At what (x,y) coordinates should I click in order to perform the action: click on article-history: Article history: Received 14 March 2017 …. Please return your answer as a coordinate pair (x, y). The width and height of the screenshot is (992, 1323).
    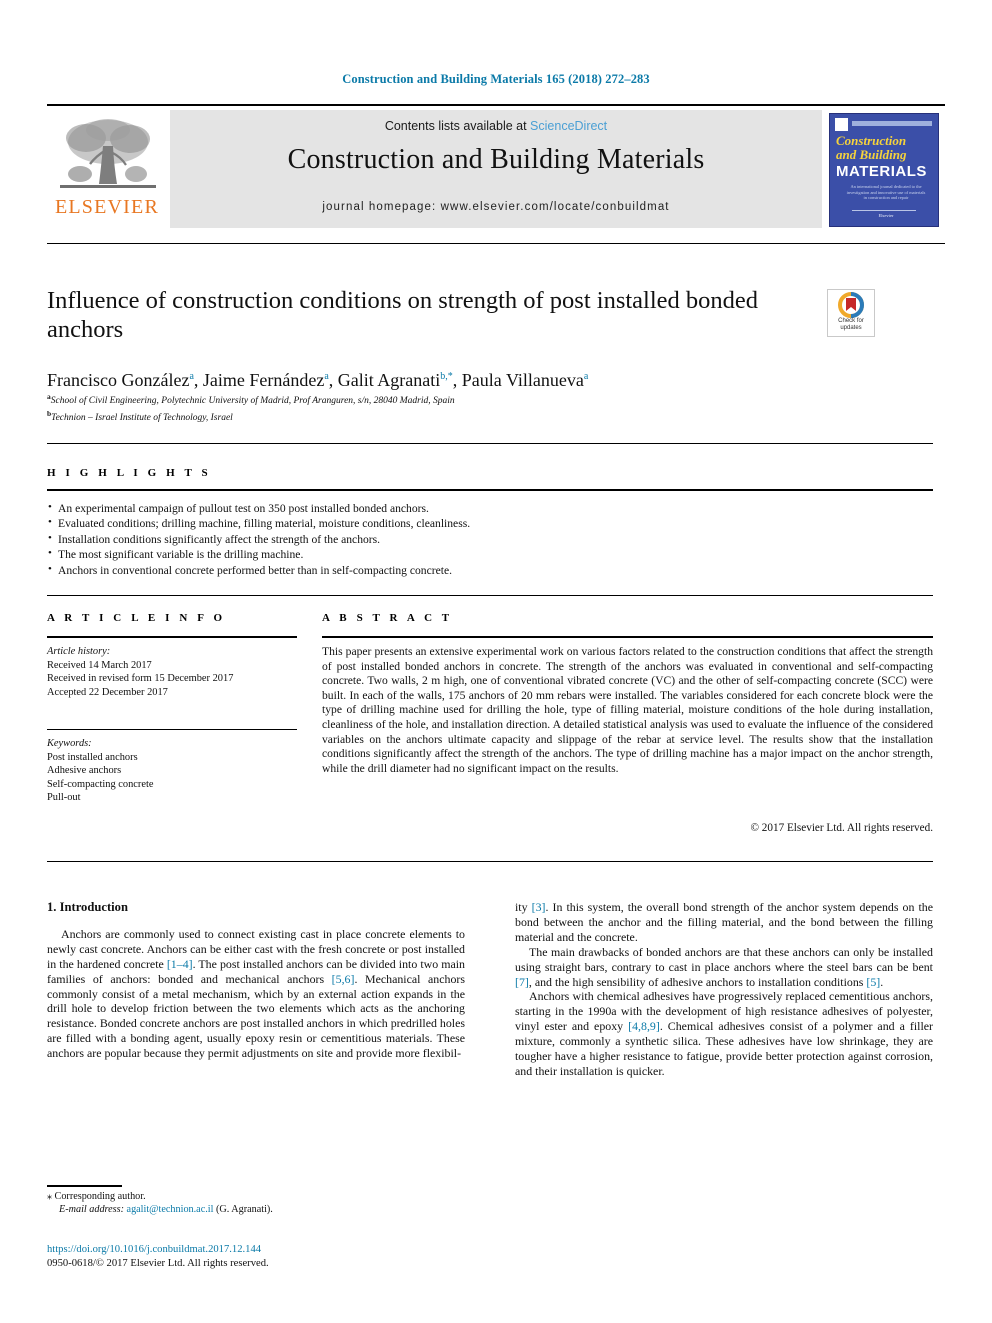
    Looking at the image, I should click on (172, 672).